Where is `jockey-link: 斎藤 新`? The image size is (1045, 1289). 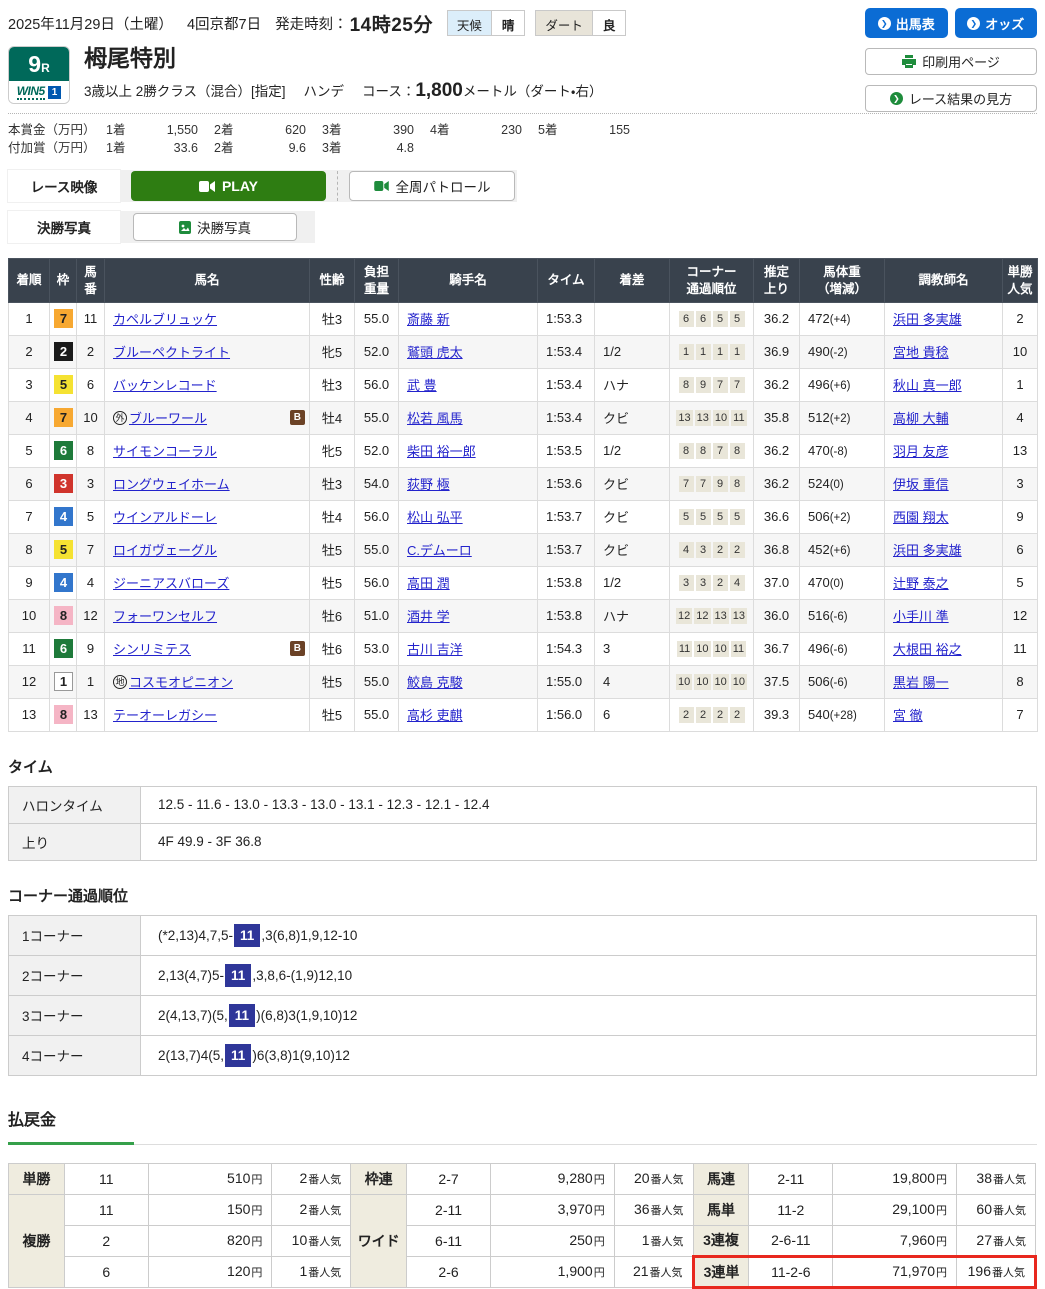
jockey-link: 斎藤 新 is located at coordinates (428, 319).